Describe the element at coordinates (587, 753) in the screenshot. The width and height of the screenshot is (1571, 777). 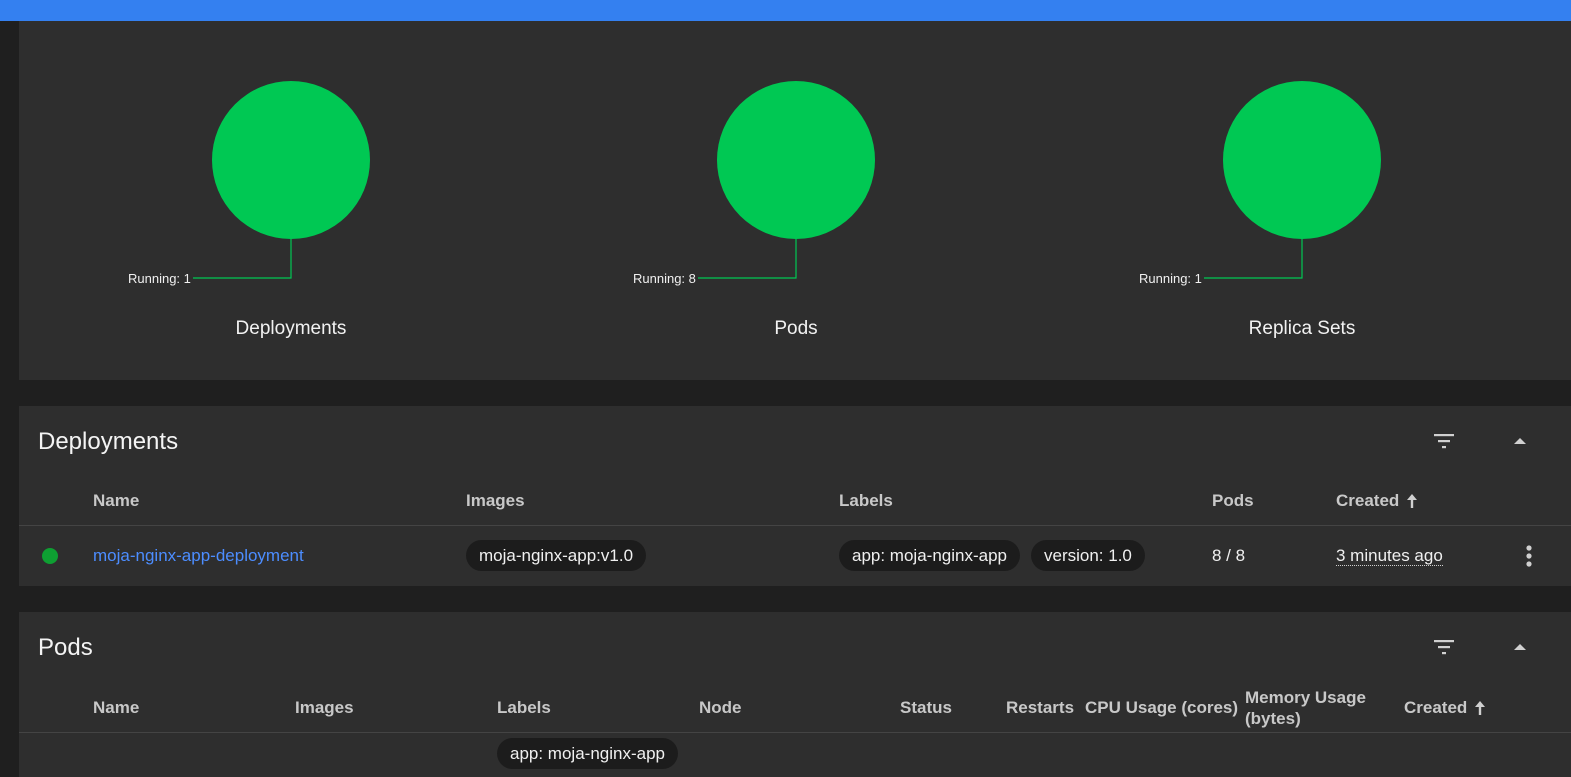
I see `pod-label-chip: app: moja-nginx-app` at that location.